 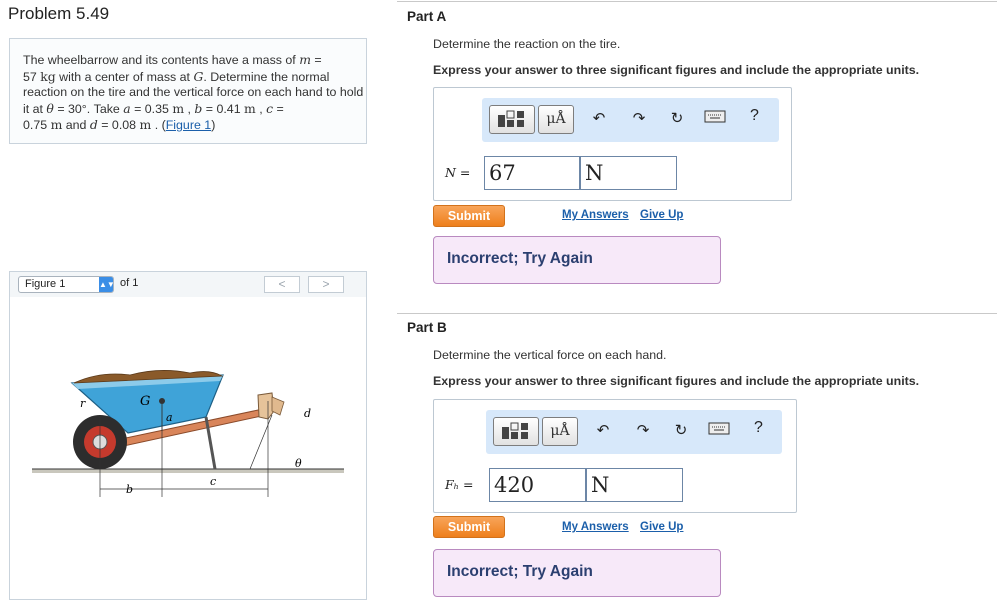 What do you see at coordinates (76, 125) in the screenshot?
I see `problem-text: and` at bounding box center [76, 125].